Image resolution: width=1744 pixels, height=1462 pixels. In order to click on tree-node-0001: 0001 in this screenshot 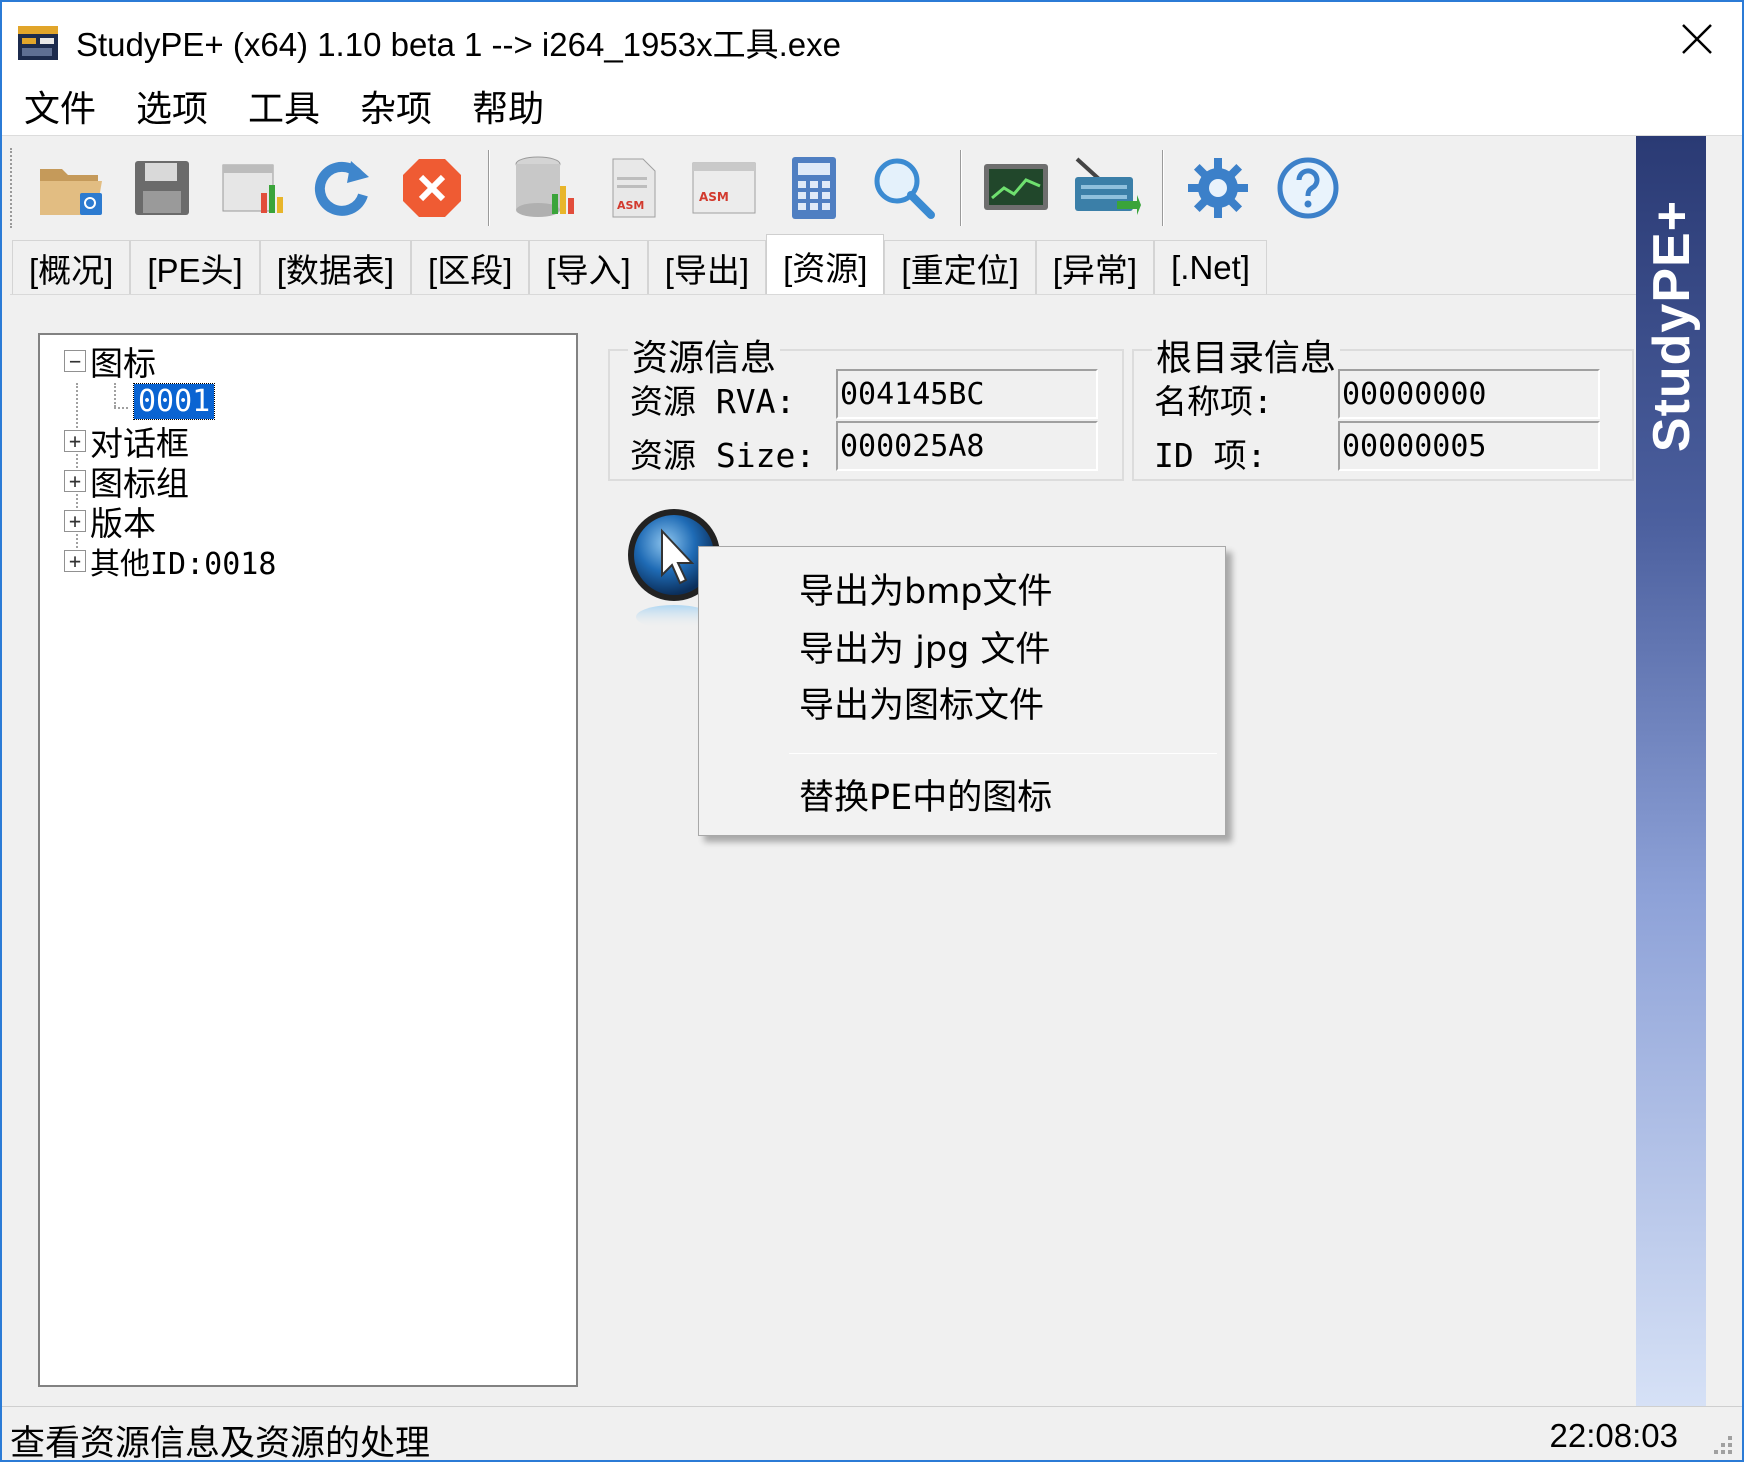, I will do `click(174, 401)`.